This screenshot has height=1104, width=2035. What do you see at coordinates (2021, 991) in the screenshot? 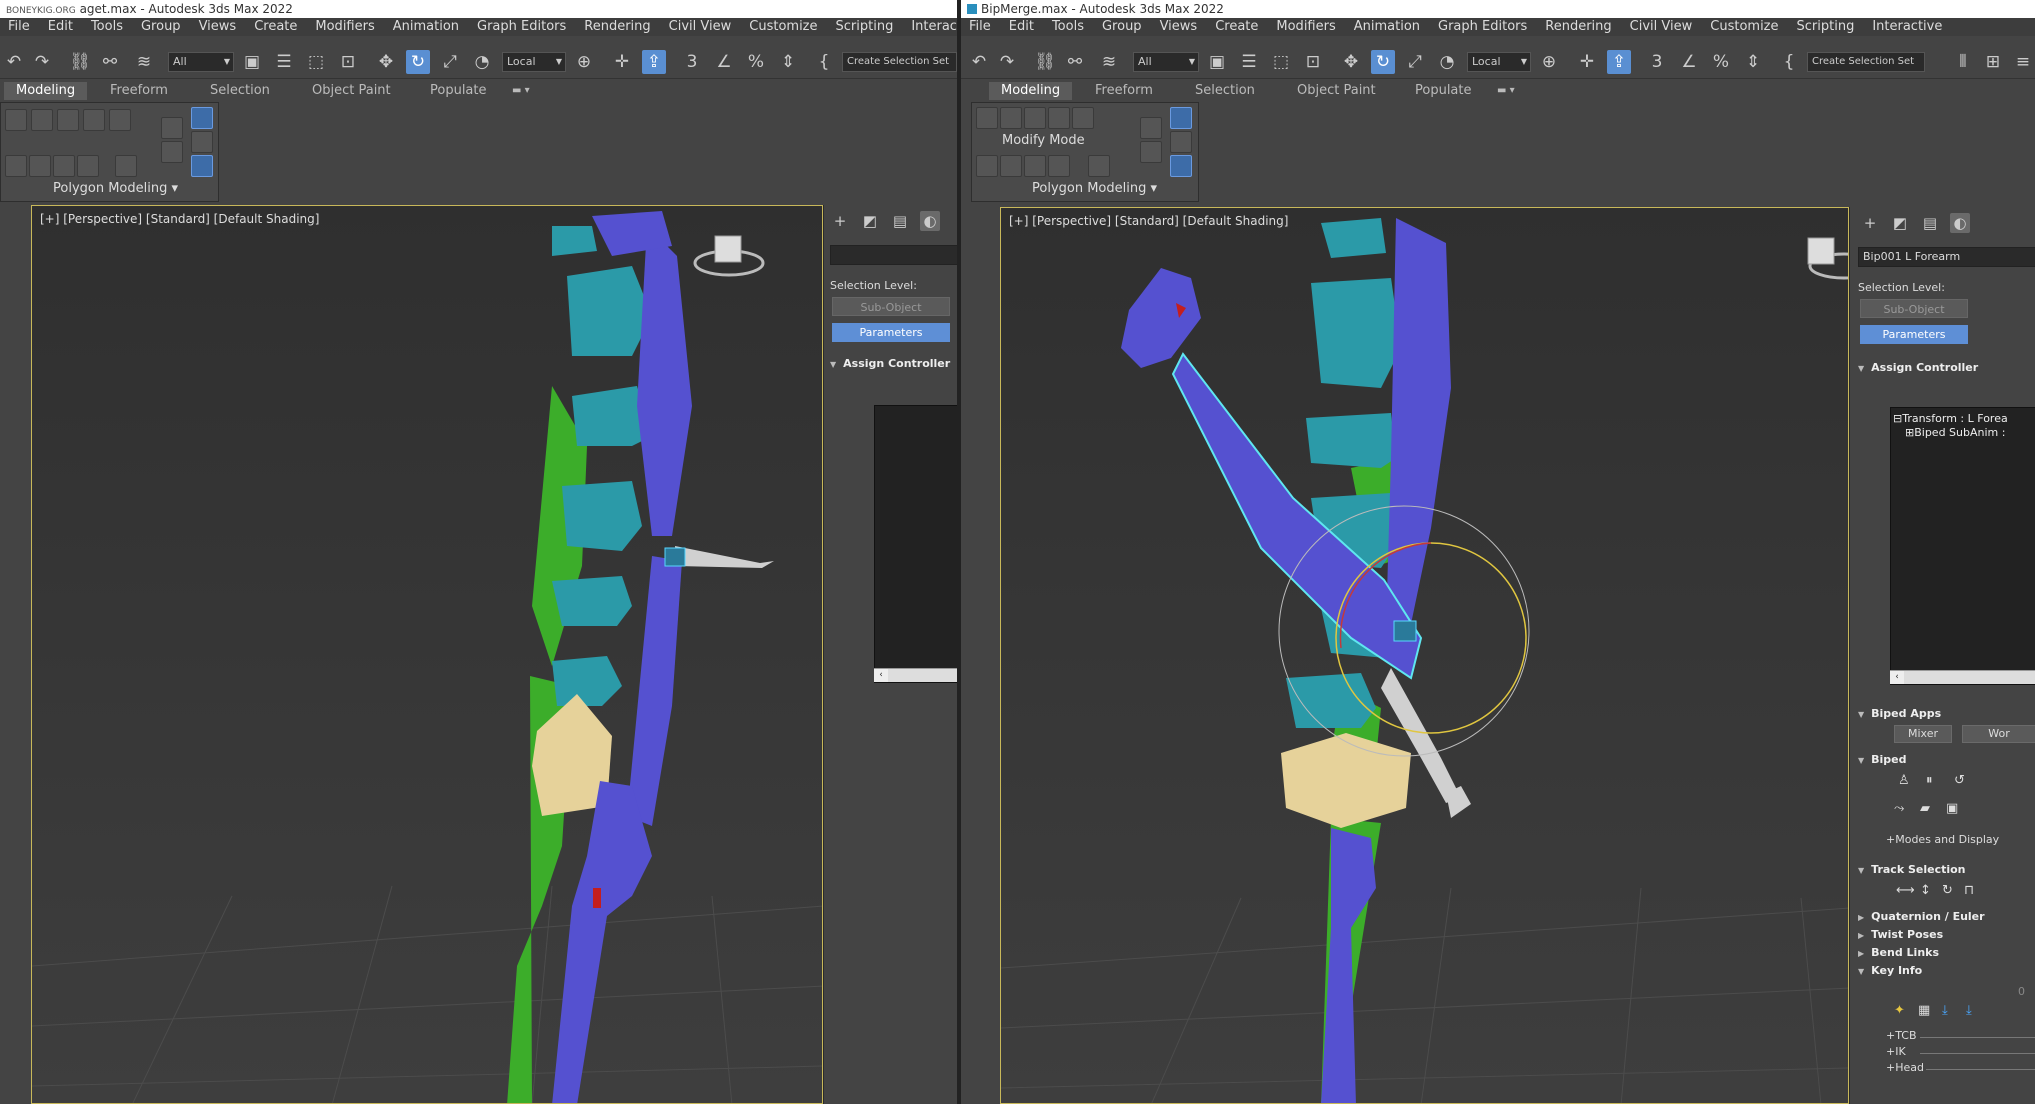
I see `key-number-field: 0` at bounding box center [2021, 991].